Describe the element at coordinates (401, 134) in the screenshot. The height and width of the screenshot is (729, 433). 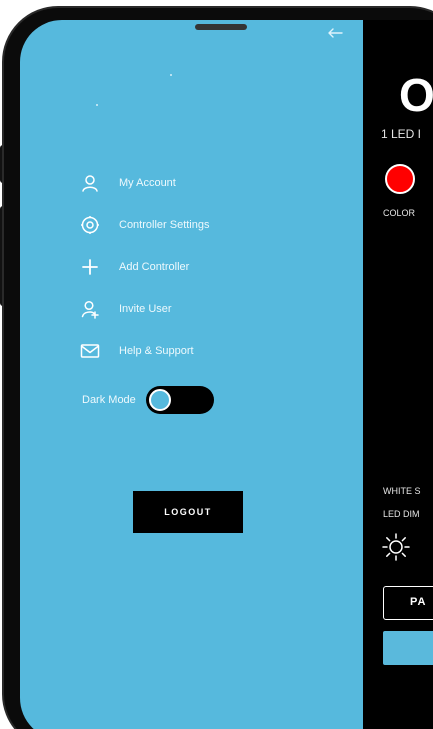
I see `led-label: 1 LED I` at that location.